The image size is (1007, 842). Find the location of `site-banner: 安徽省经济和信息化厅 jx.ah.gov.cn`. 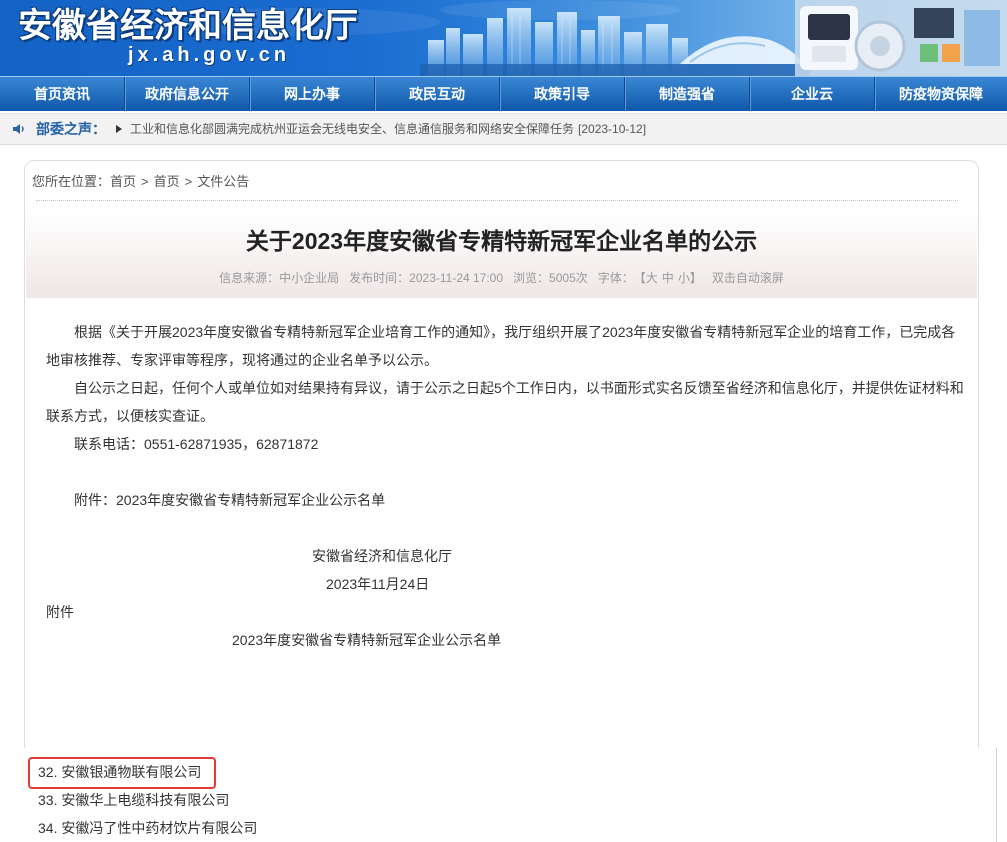

site-banner: 安徽省经济和信息化厅 jx.ah.gov.cn is located at coordinates (503, 38).